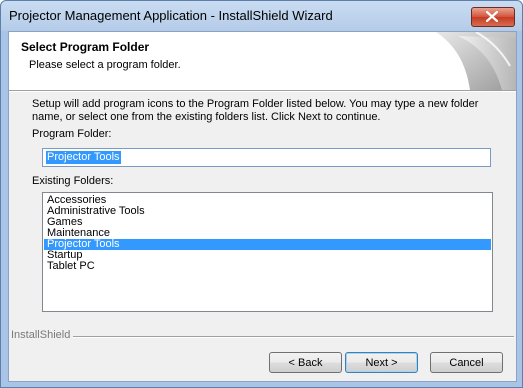 Image resolution: width=523 pixels, height=388 pixels. I want to click on list-item-selected: Projector Tools, so click(267, 244).